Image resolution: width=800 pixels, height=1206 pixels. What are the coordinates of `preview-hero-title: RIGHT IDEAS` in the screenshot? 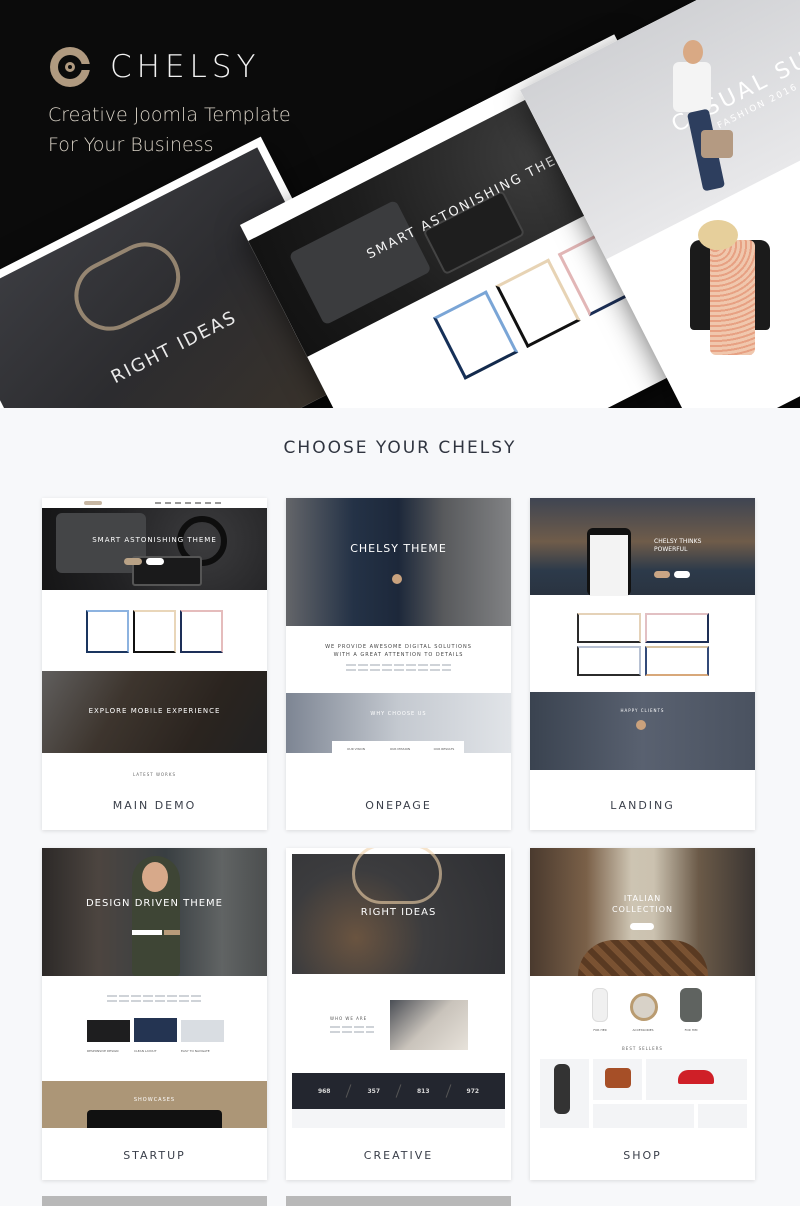 It's located at (398, 912).